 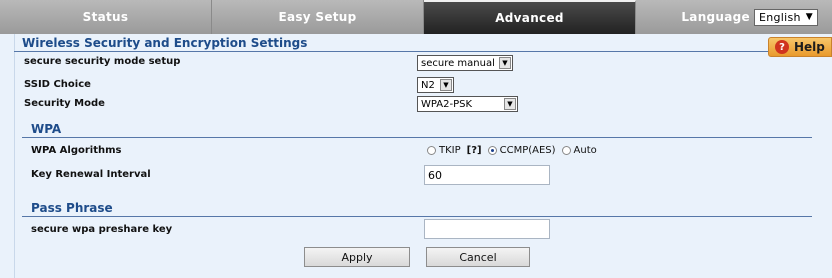 I want to click on language-value: English, so click(x=780, y=17).